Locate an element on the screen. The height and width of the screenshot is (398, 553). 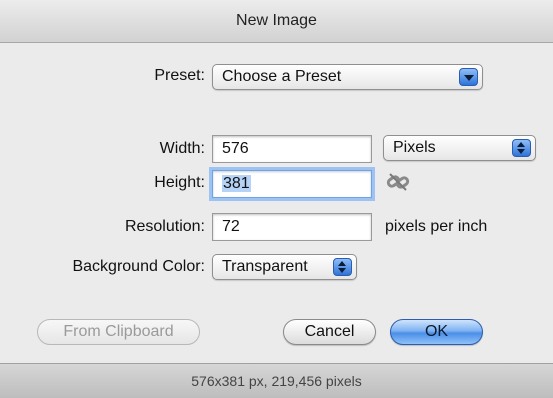
unit-value: Pixels is located at coordinates (414, 147).